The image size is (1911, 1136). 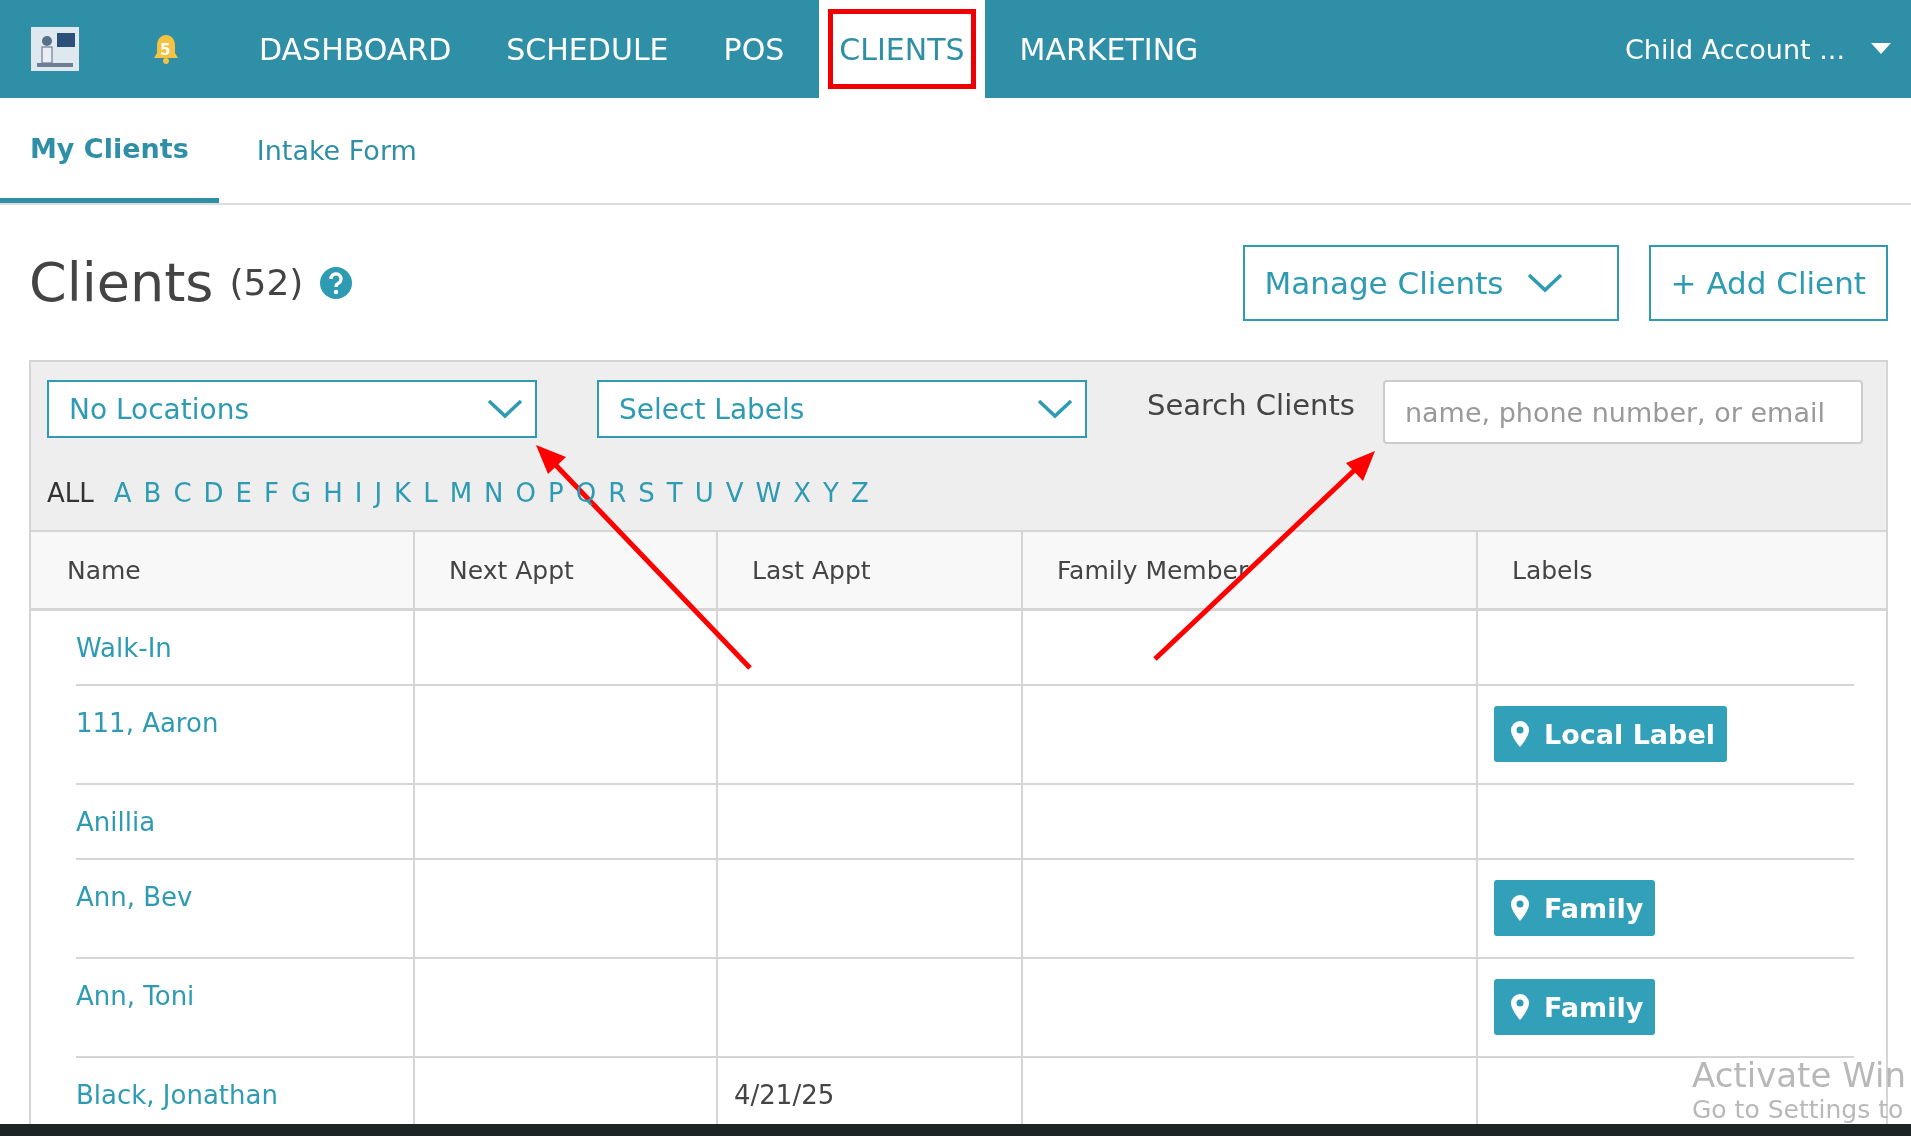 I want to click on sub-tab: Intake Form, so click(x=336, y=150).